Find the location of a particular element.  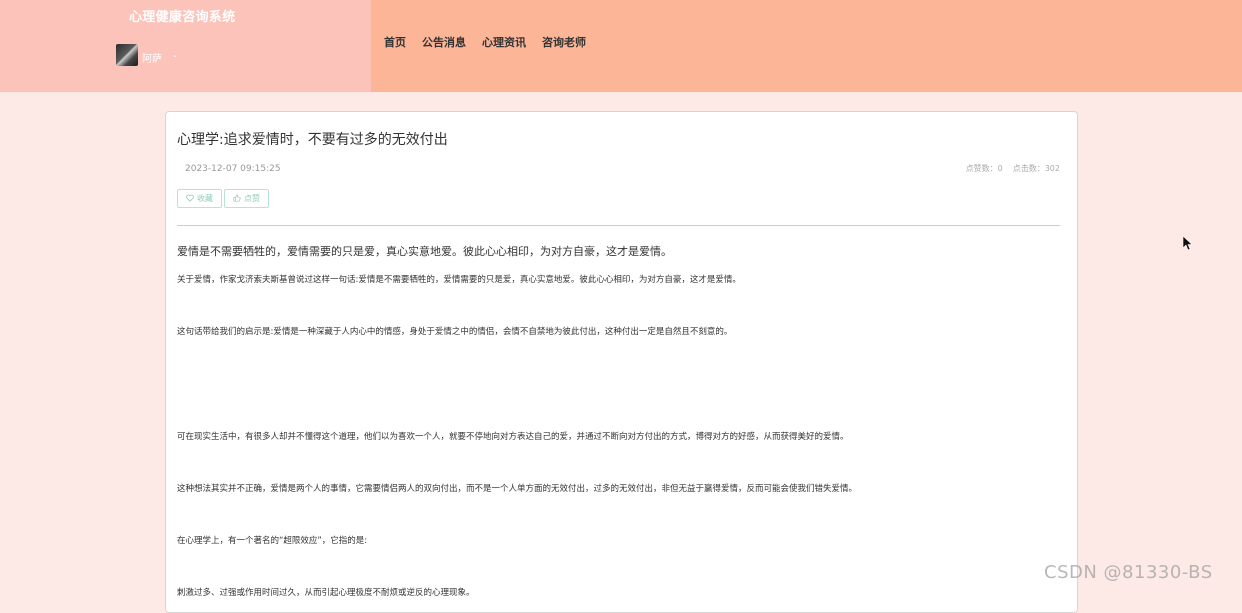

mouse-cursor-icon is located at coordinates (1187, 245).